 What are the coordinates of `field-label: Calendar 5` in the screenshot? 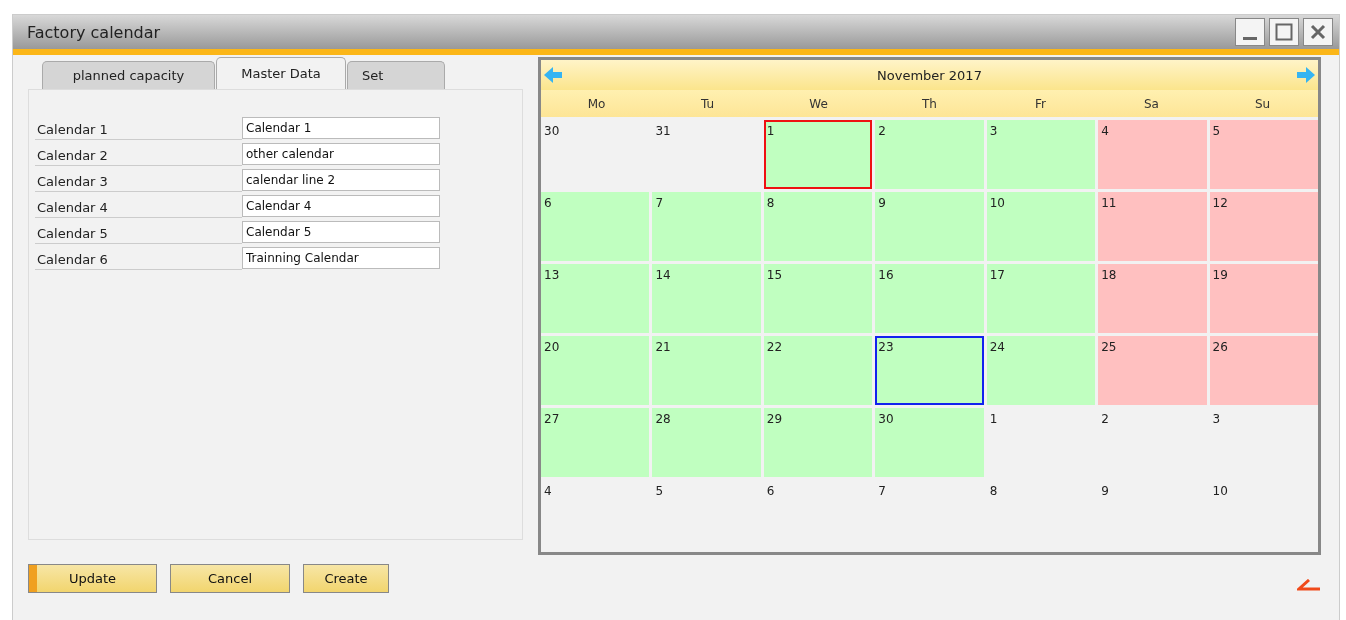 It's located at (138, 235).